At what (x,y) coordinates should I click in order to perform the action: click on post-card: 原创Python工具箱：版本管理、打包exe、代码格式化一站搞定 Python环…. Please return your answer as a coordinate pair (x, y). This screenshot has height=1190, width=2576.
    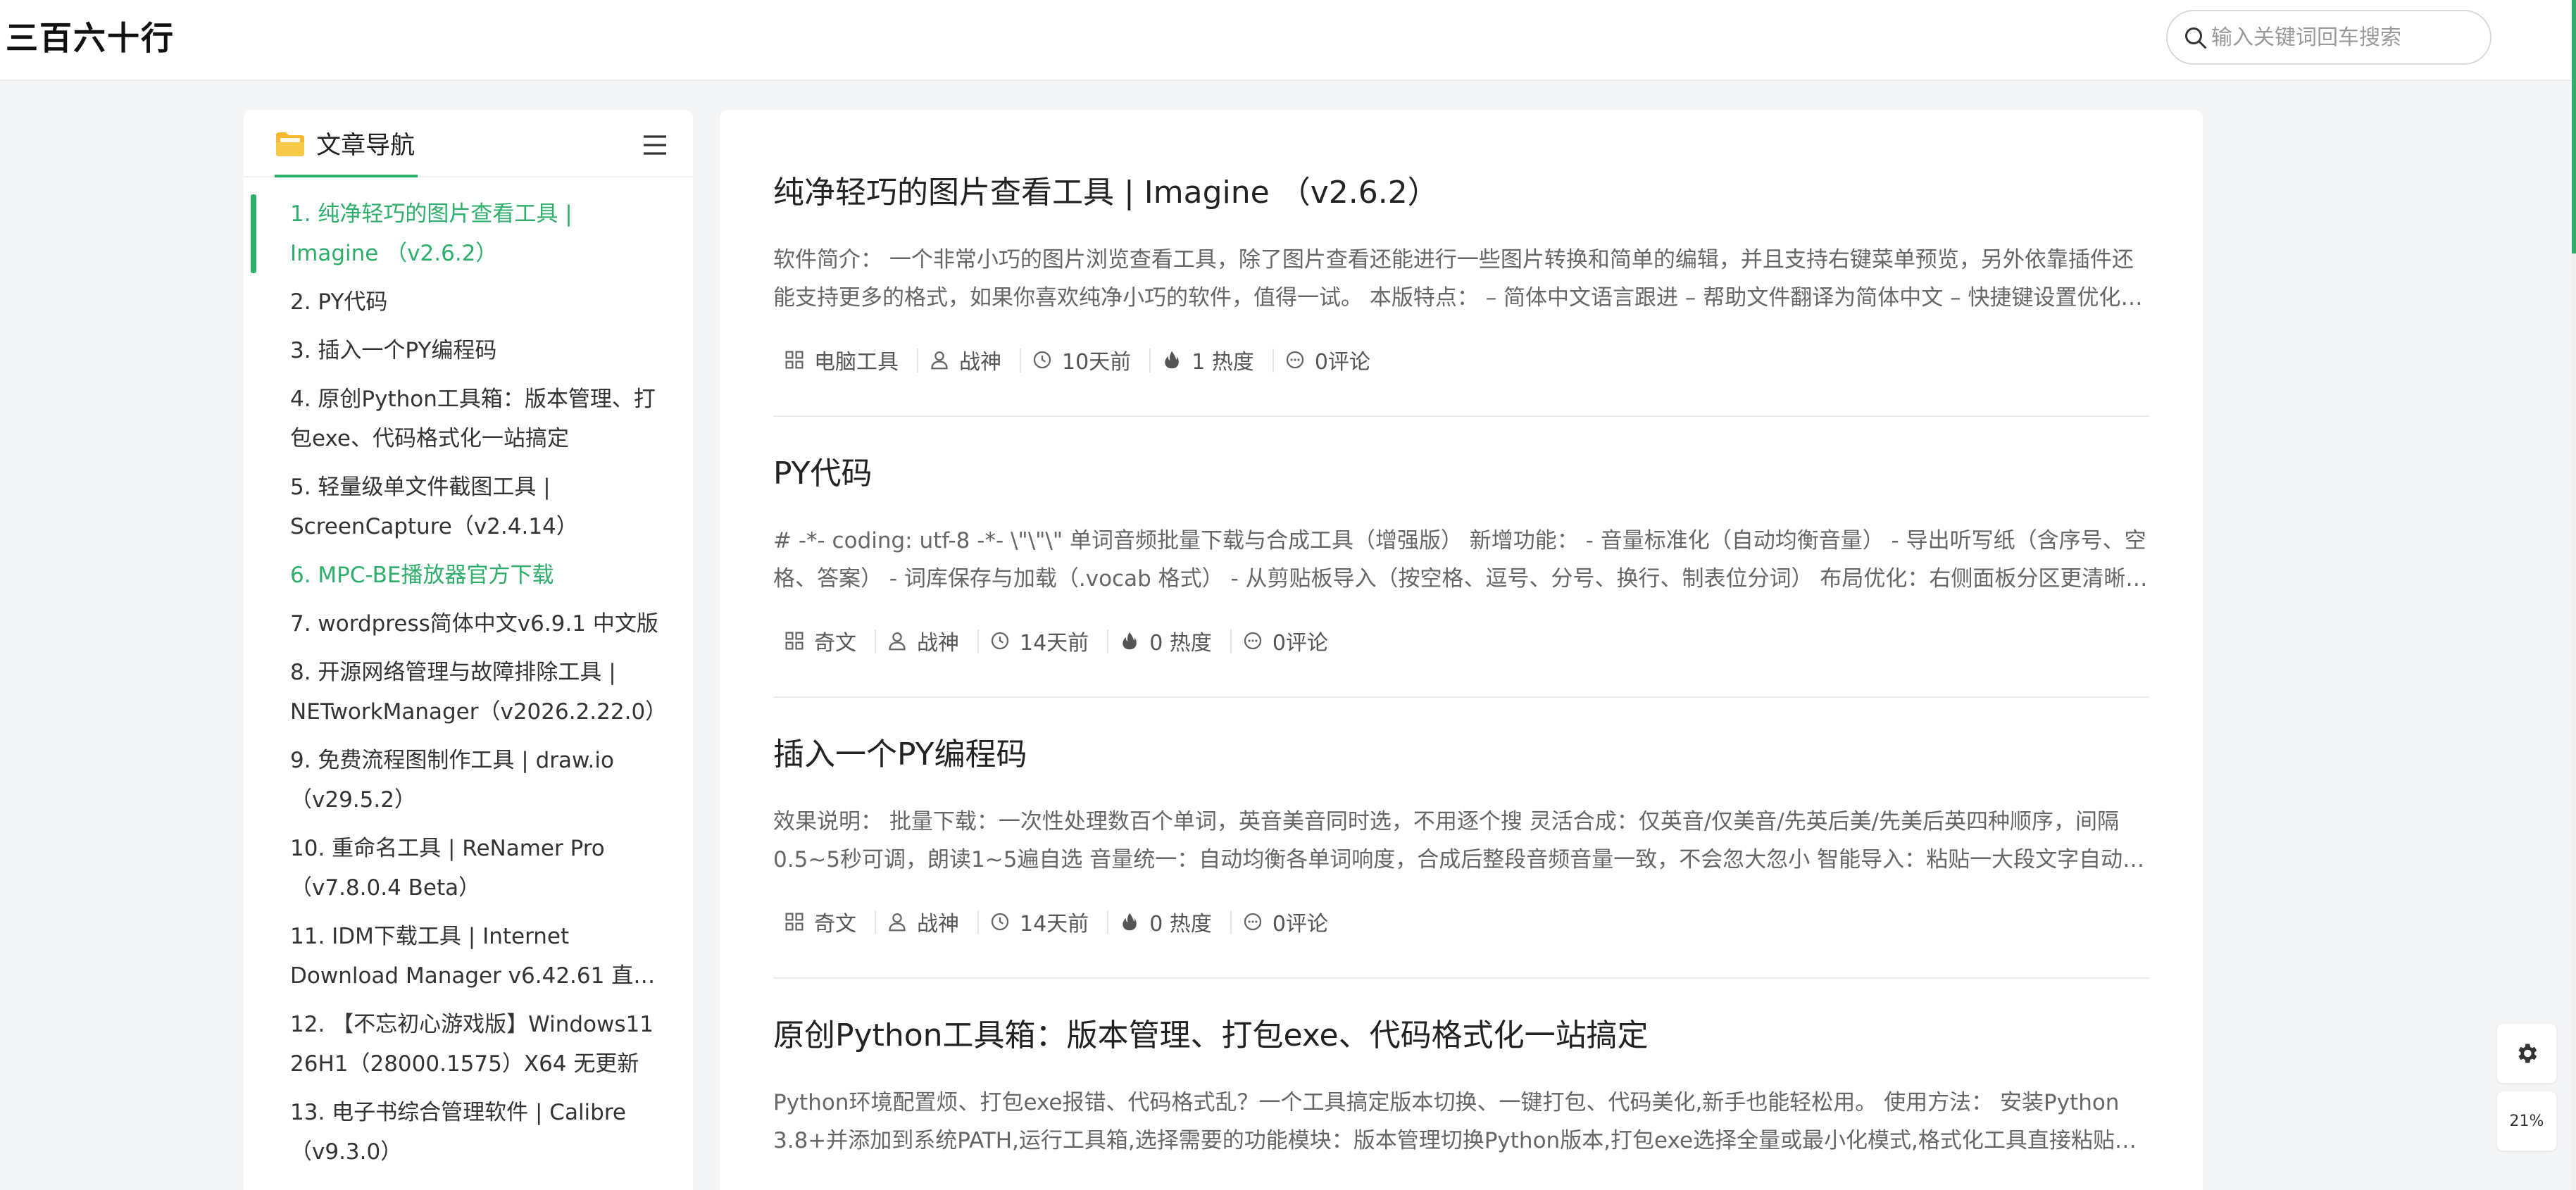
    Looking at the image, I should click on (1461, 1087).